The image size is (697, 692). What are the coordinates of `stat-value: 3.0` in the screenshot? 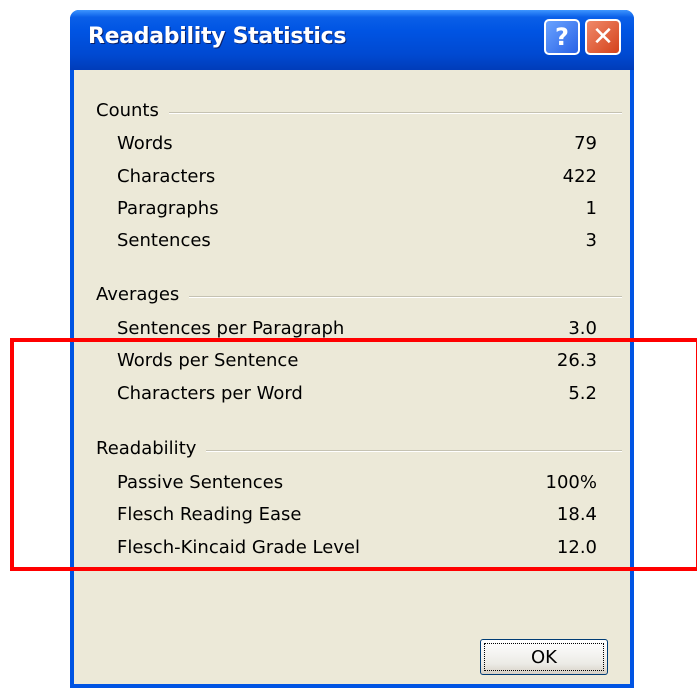 It's located at (582, 328).